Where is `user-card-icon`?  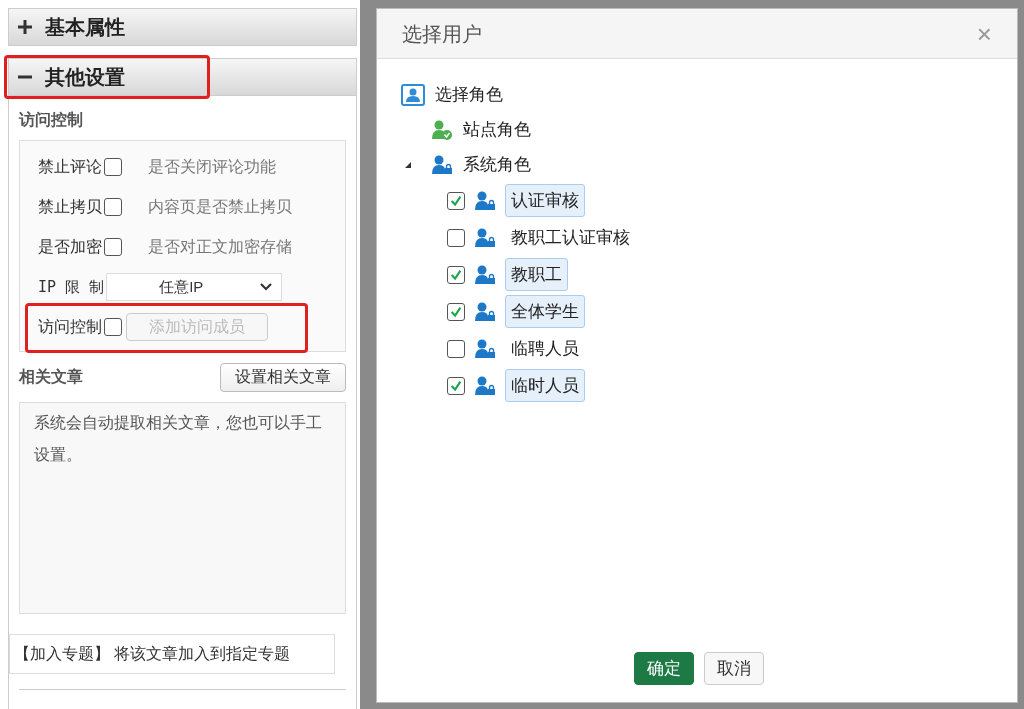 user-card-icon is located at coordinates (413, 94).